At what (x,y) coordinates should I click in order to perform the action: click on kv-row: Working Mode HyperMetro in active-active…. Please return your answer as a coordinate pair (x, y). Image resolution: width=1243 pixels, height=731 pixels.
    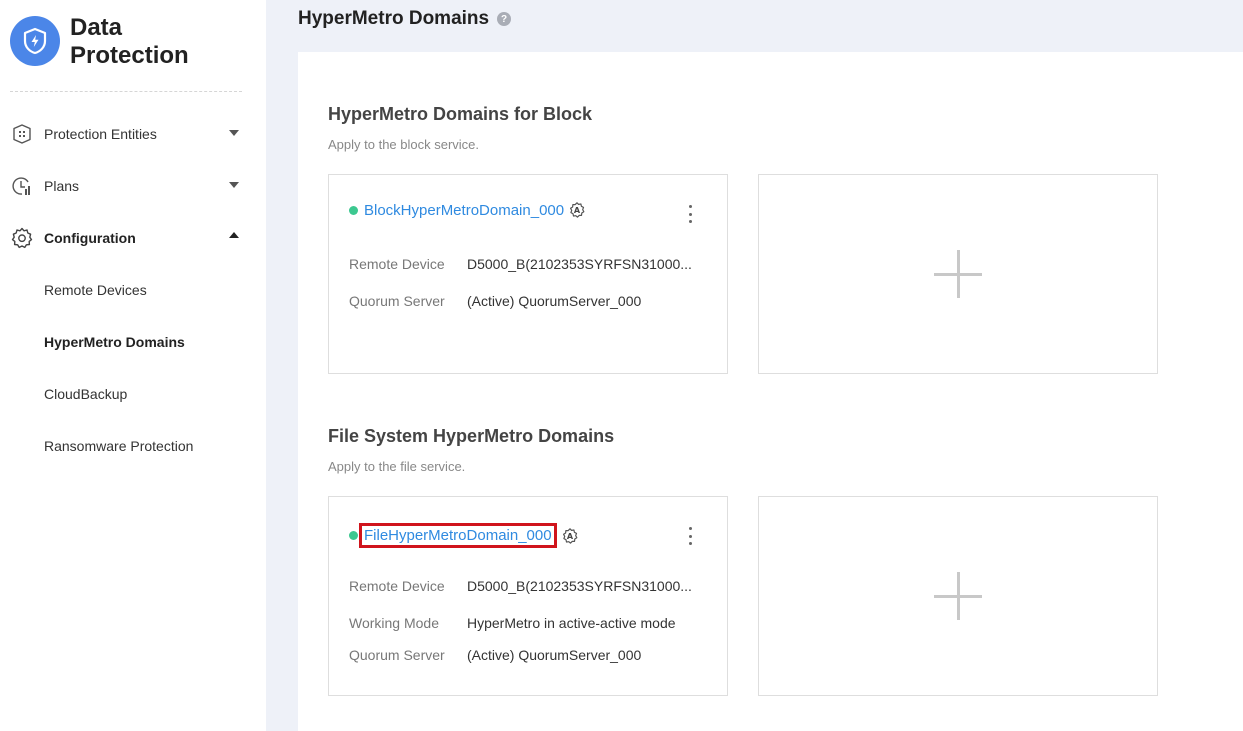
    Looking at the image, I should click on (512, 623).